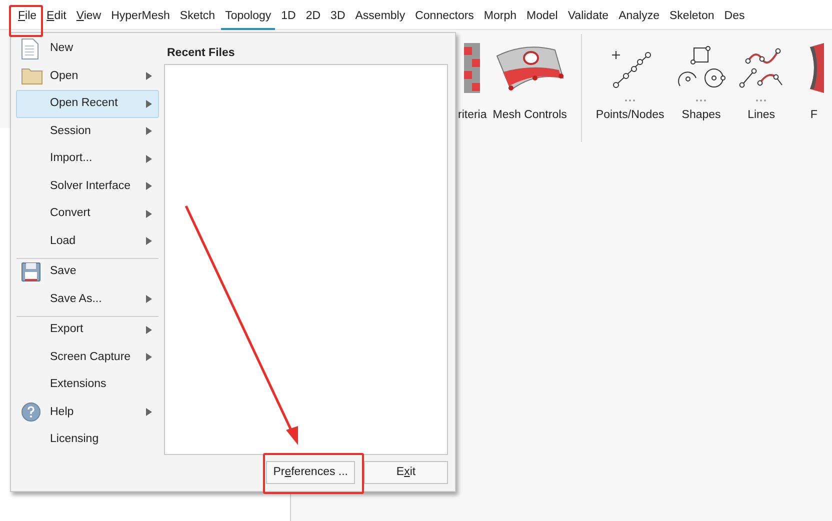 This screenshot has height=521, width=832. What do you see at coordinates (71, 131) in the screenshot?
I see `menu-item-label: Session` at bounding box center [71, 131].